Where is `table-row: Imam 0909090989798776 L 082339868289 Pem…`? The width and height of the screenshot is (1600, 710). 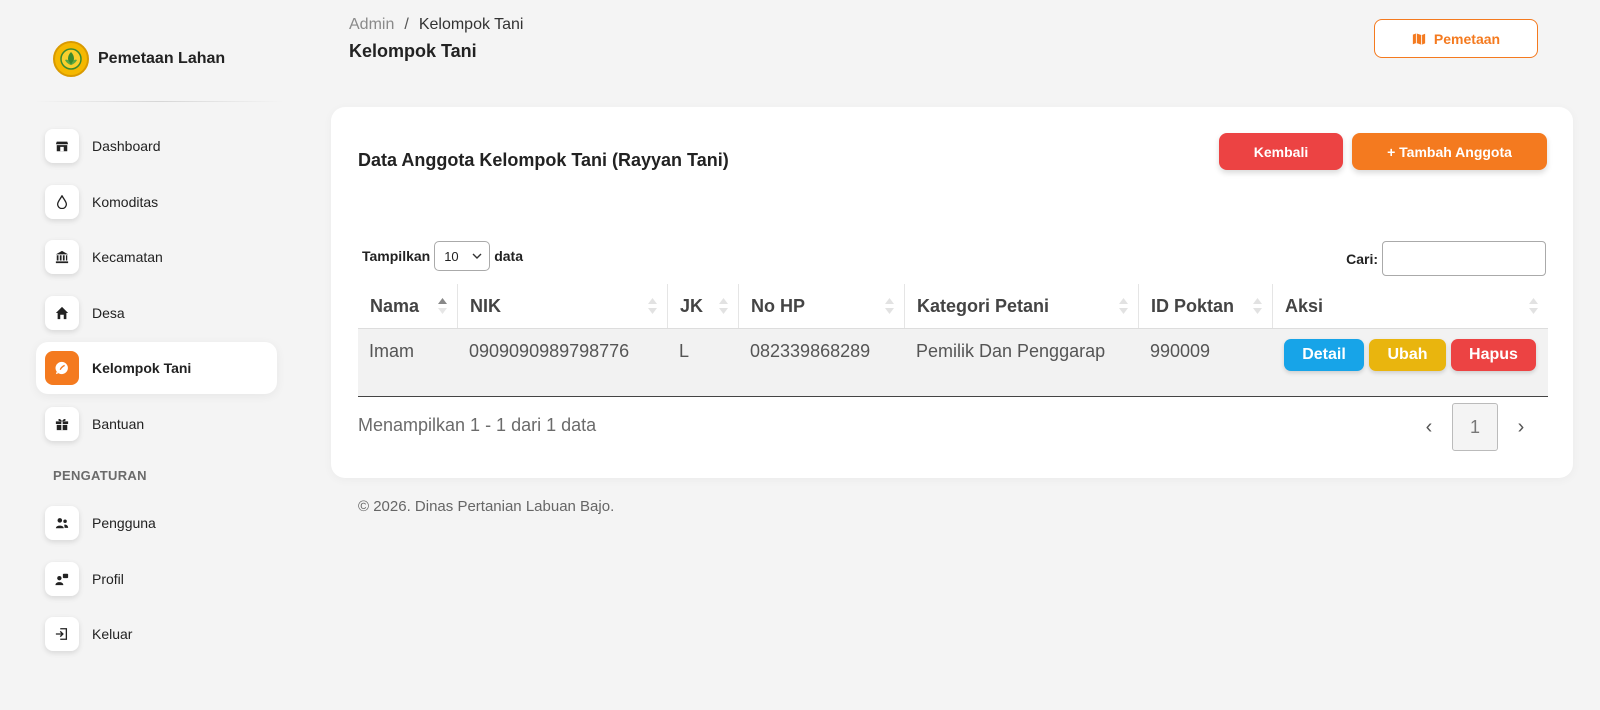
table-row: Imam 0909090989798776 L 082339868289 Pem… is located at coordinates (953, 363).